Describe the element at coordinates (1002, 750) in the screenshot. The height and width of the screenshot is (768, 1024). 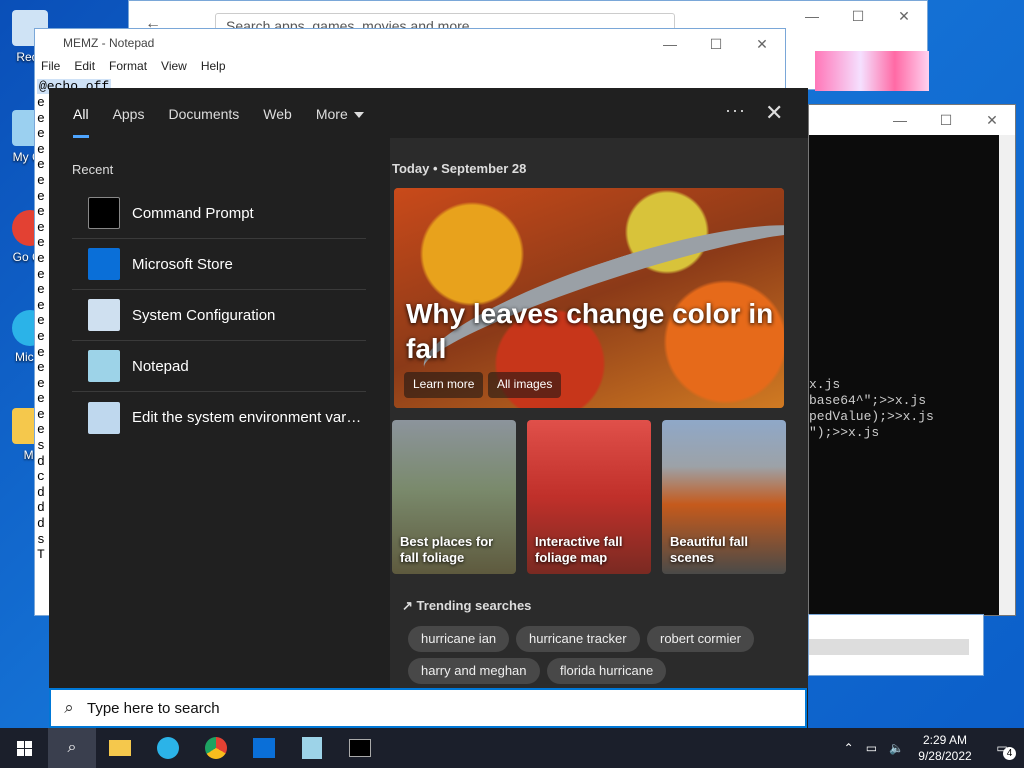
I see `notification-icon: ▭ 4` at that location.